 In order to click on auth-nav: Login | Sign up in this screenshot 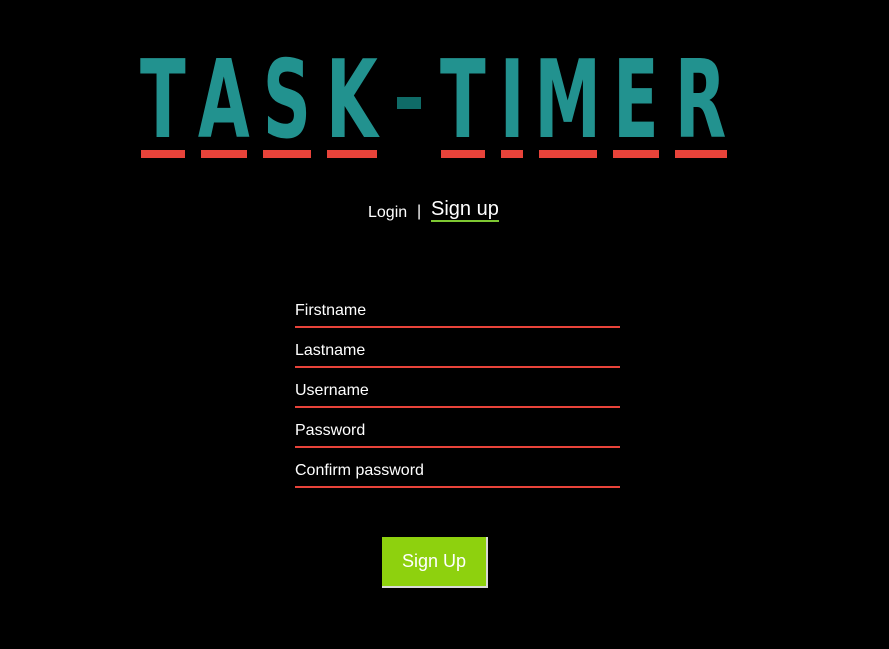, I will do `click(444, 213)`.